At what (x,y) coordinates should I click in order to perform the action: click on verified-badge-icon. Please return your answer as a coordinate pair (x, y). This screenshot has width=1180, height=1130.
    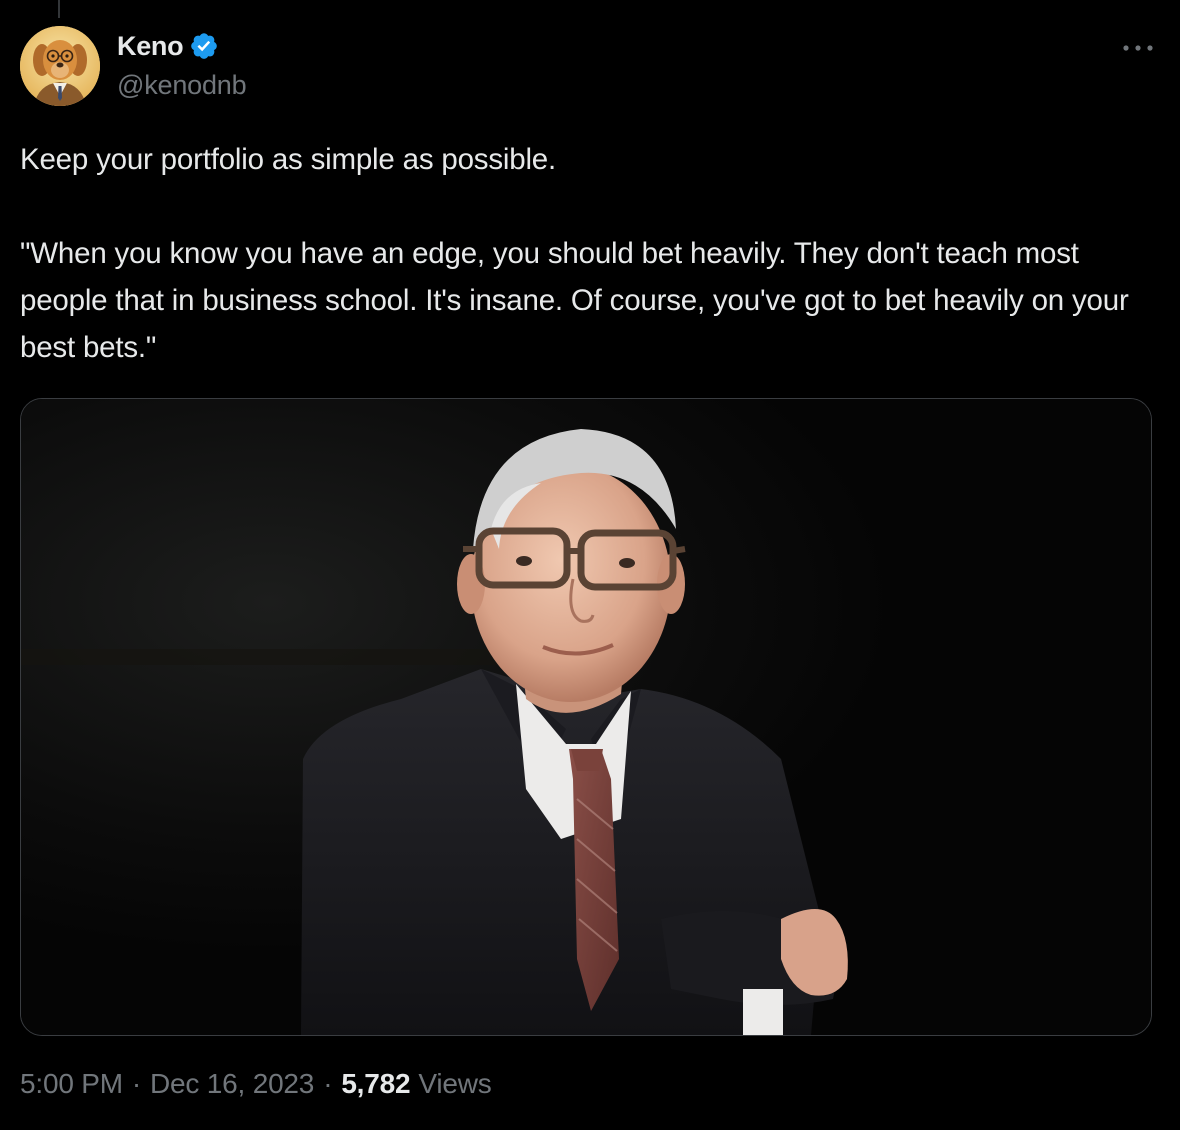
    Looking at the image, I should click on (204, 46).